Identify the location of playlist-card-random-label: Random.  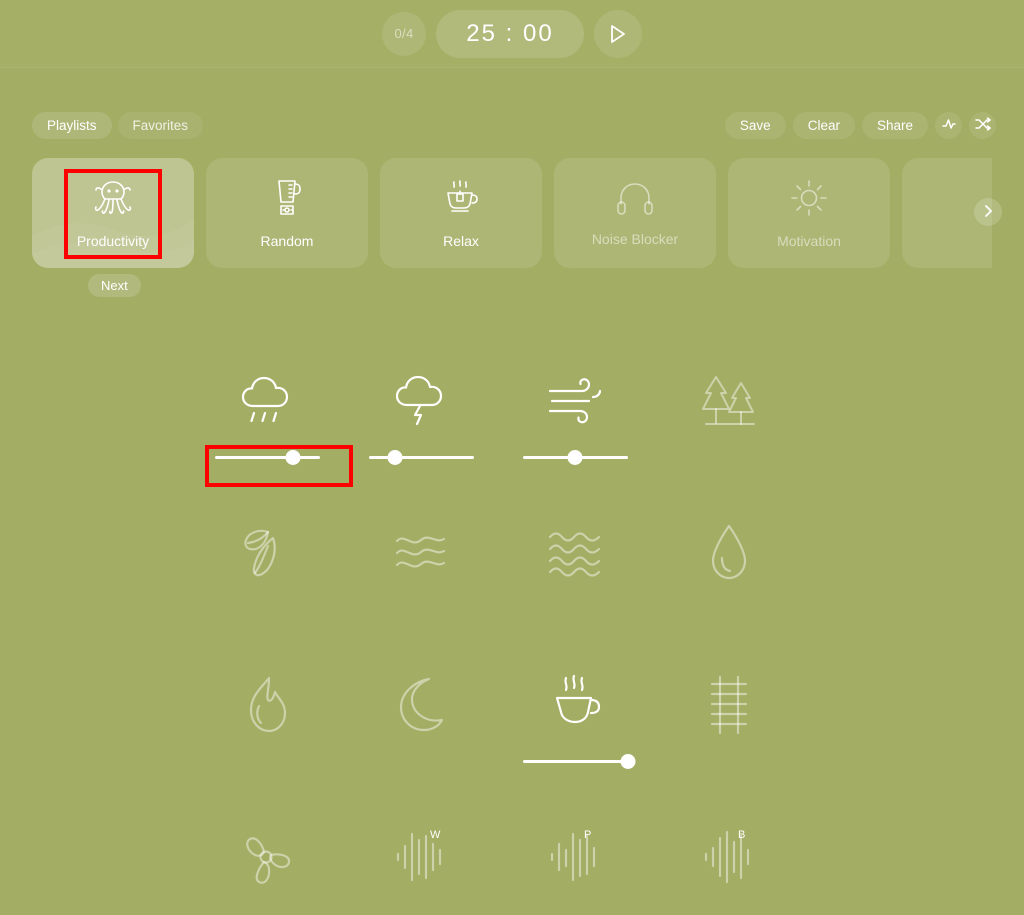
(287, 240).